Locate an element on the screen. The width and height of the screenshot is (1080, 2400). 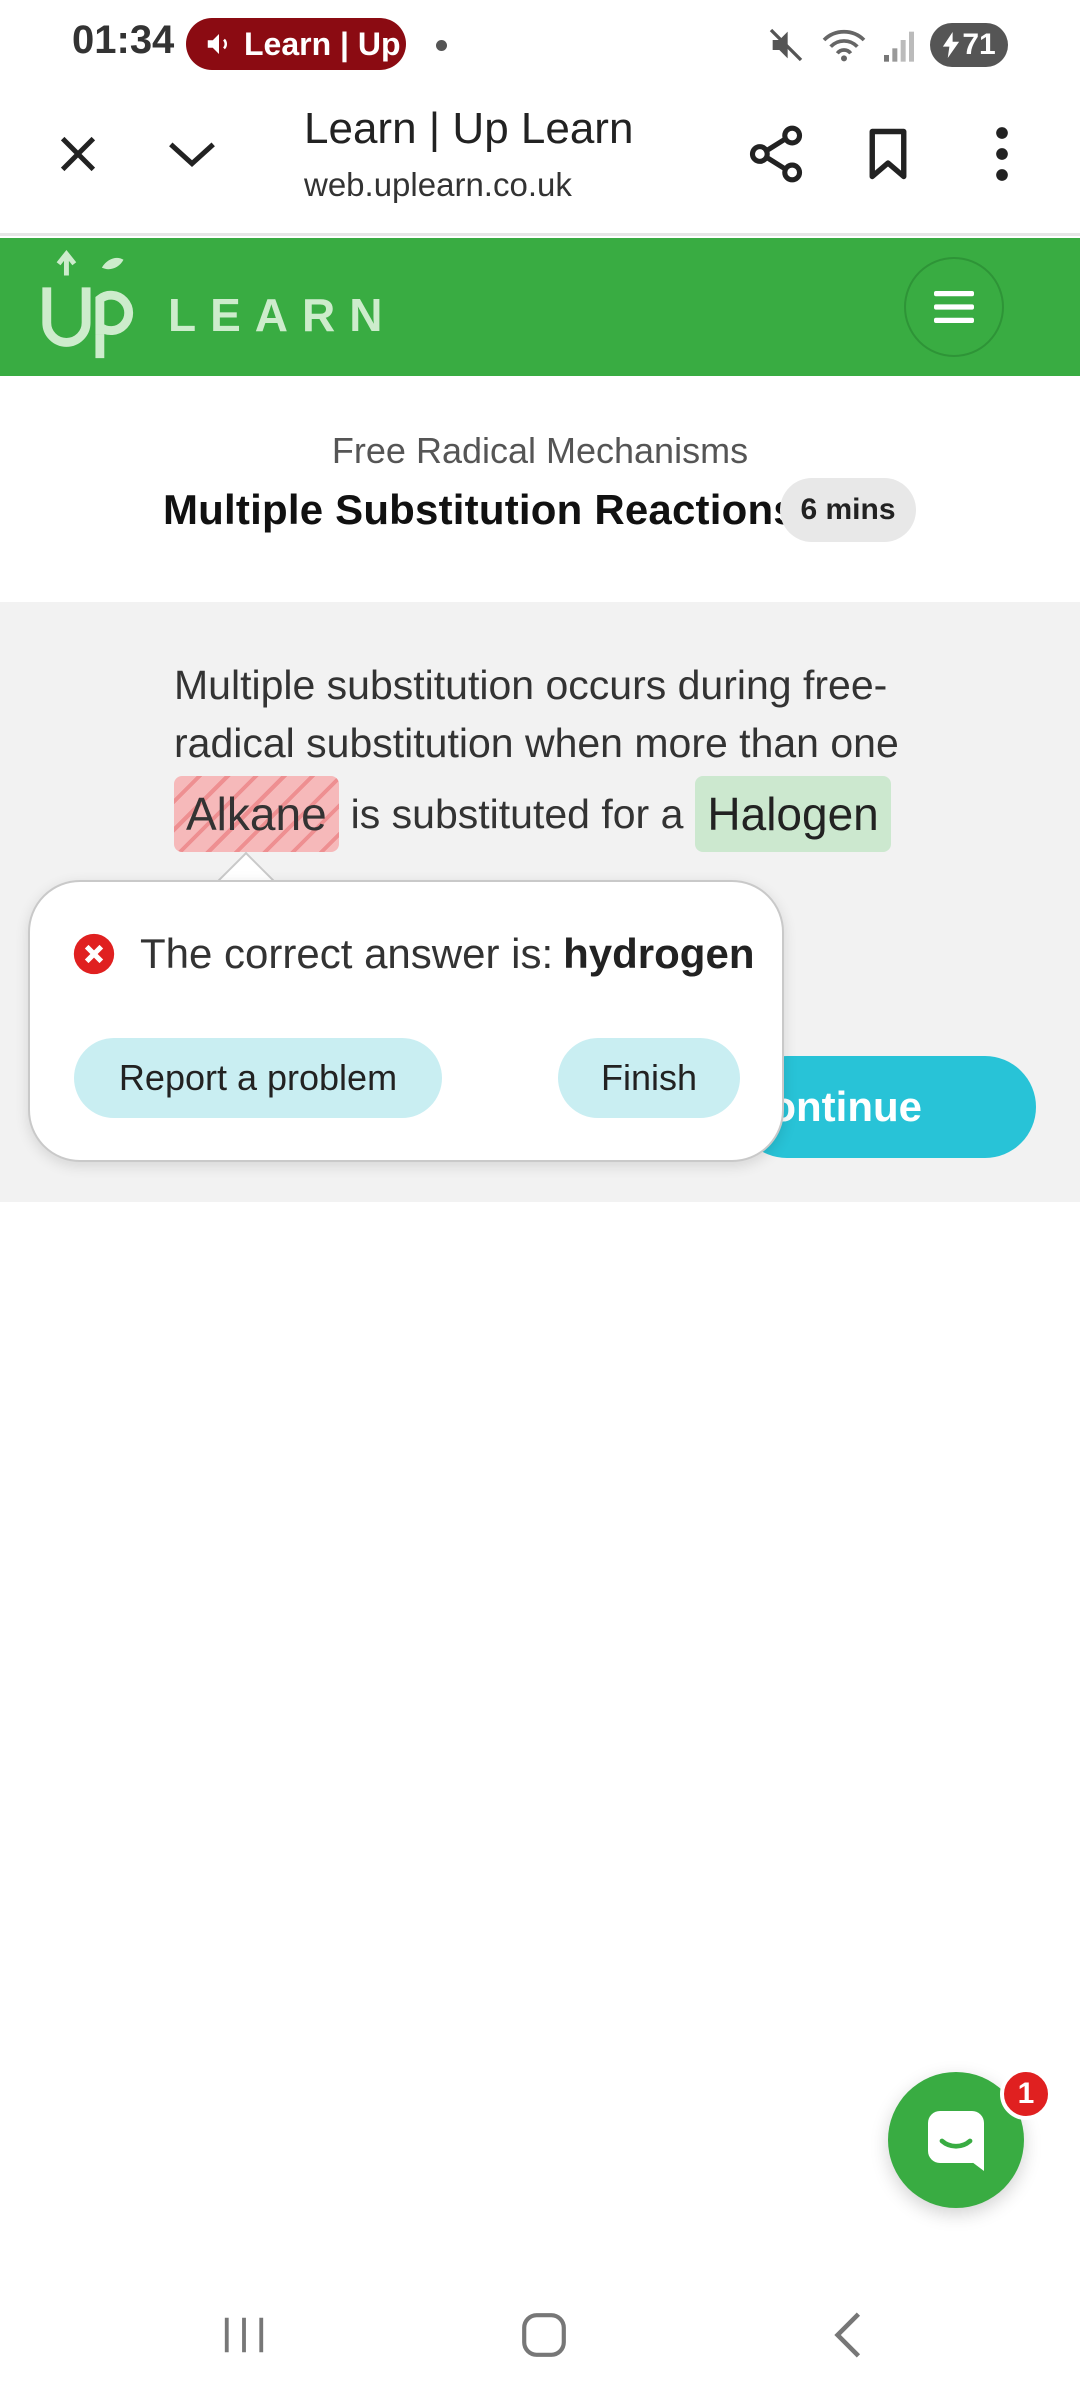
more-vert-icon is located at coordinates (1002, 154).